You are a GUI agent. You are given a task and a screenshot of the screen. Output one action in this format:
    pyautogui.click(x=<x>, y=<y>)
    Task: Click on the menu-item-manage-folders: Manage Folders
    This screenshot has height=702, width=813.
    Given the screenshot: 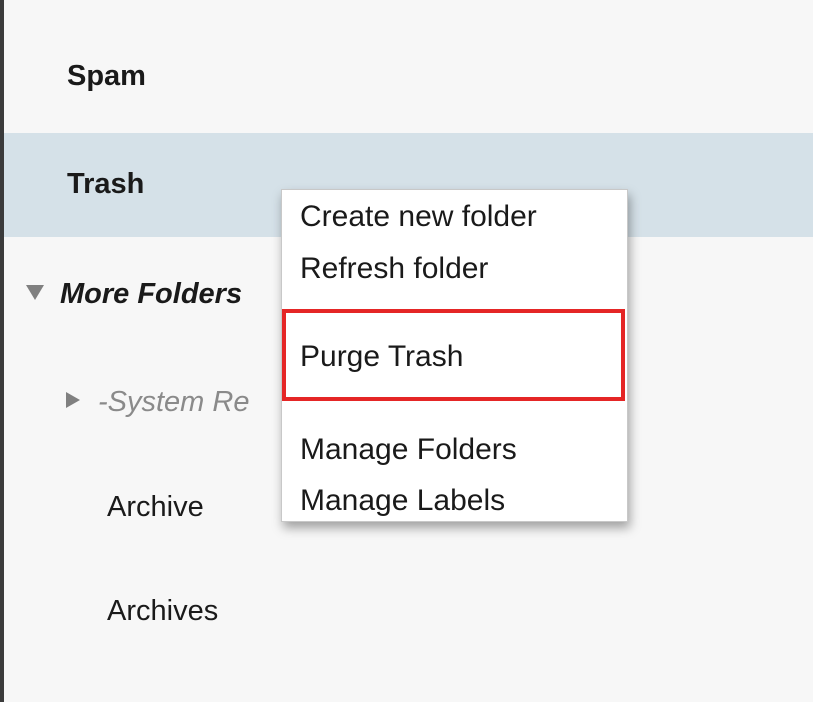 What is the action you would take?
    pyautogui.click(x=408, y=450)
    